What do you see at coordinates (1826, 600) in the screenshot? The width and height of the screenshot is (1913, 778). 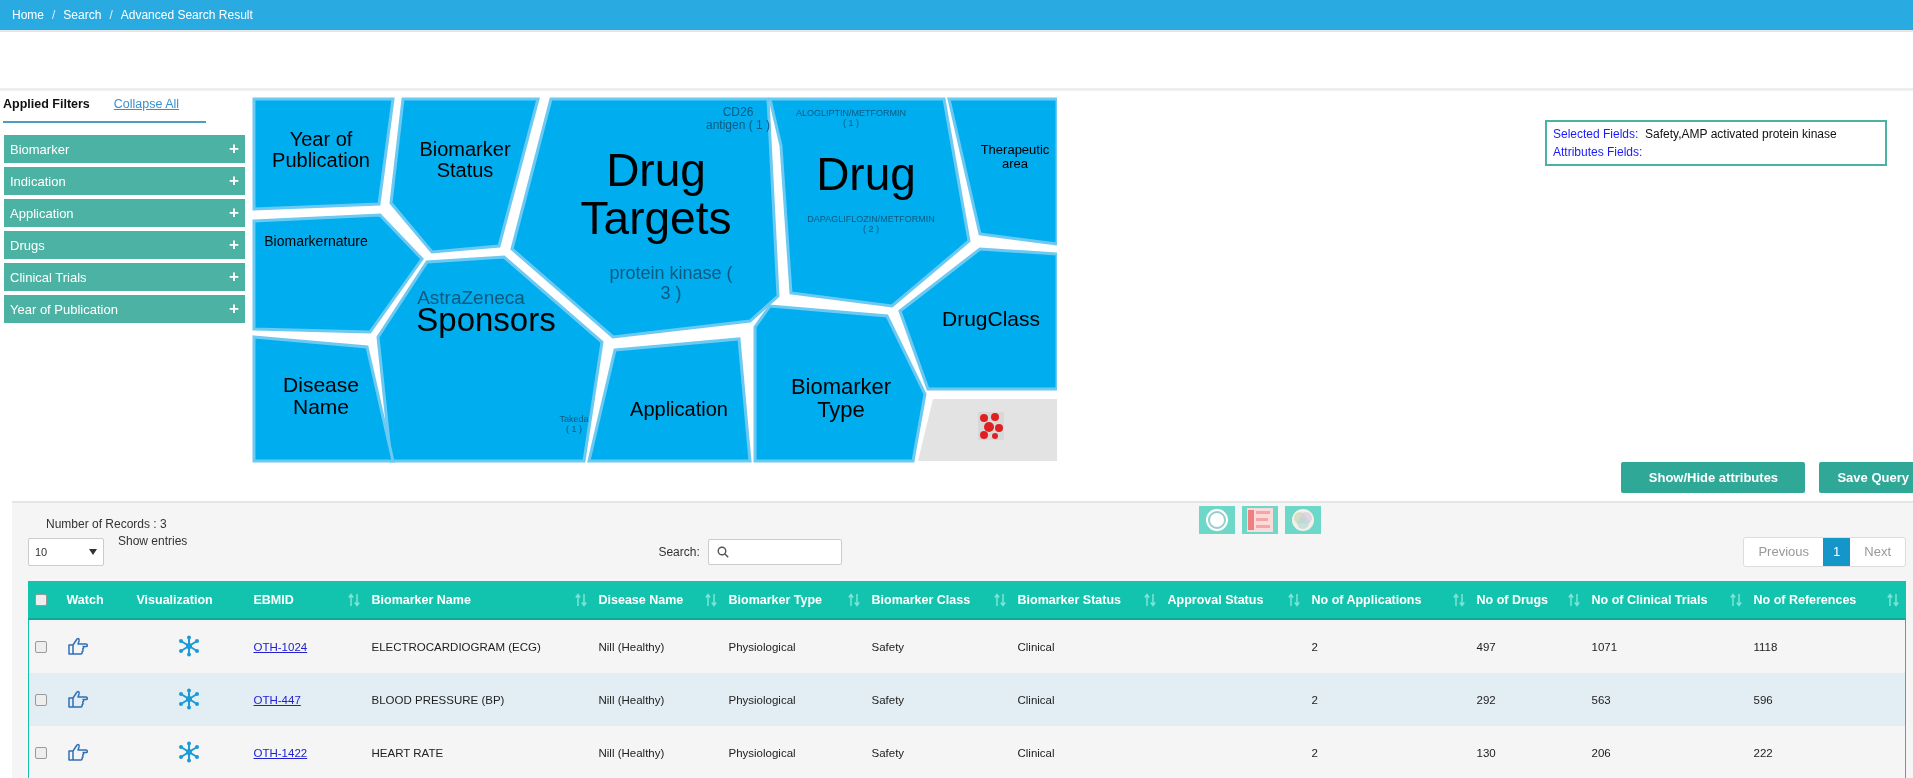 I see `column-header: No of References` at bounding box center [1826, 600].